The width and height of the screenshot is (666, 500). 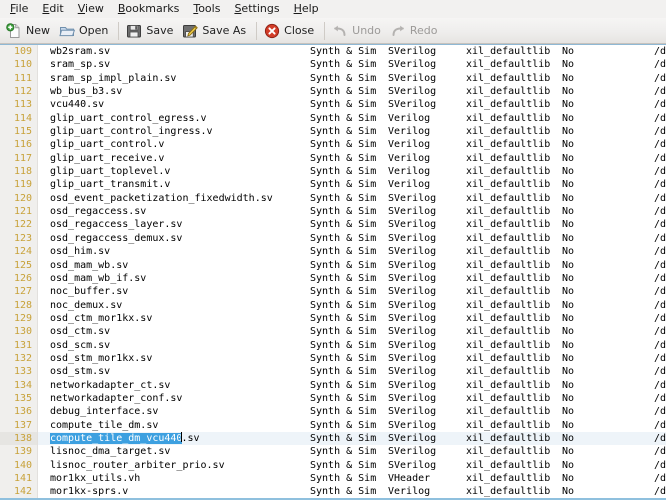 I want to click on cell-file-name: osd_regaccess_demux.sv, so click(x=174, y=238).